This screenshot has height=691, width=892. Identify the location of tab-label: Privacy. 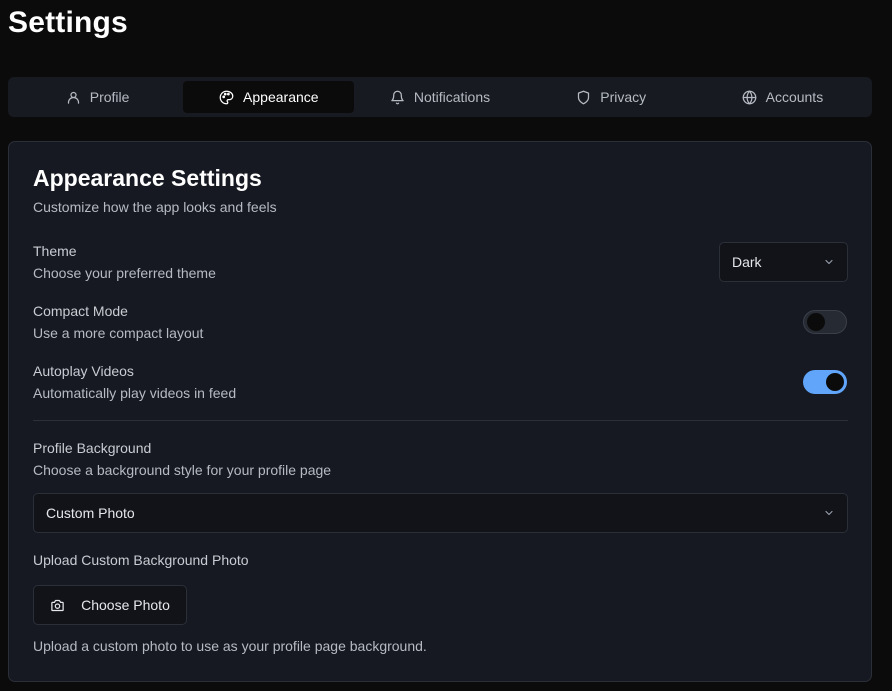
(623, 97).